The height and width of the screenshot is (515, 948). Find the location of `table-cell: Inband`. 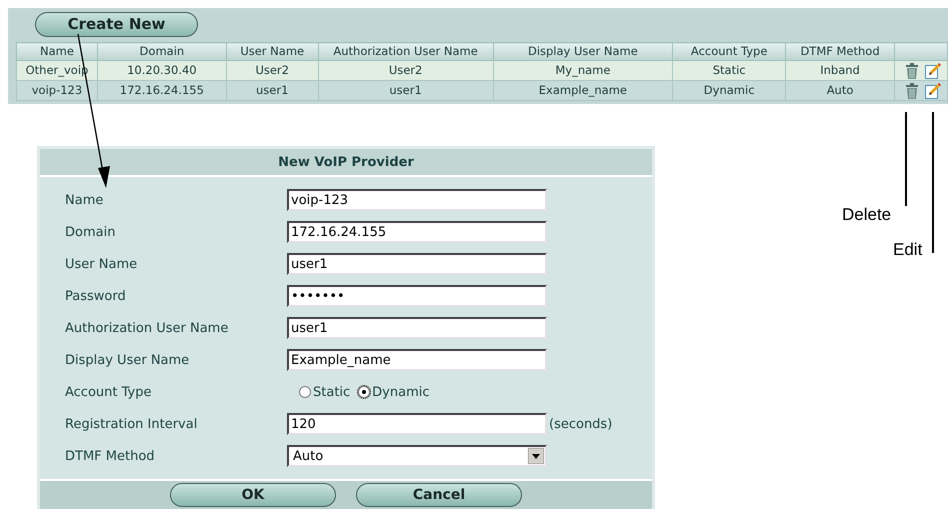

table-cell: Inband is located at coordinates (840, 70).